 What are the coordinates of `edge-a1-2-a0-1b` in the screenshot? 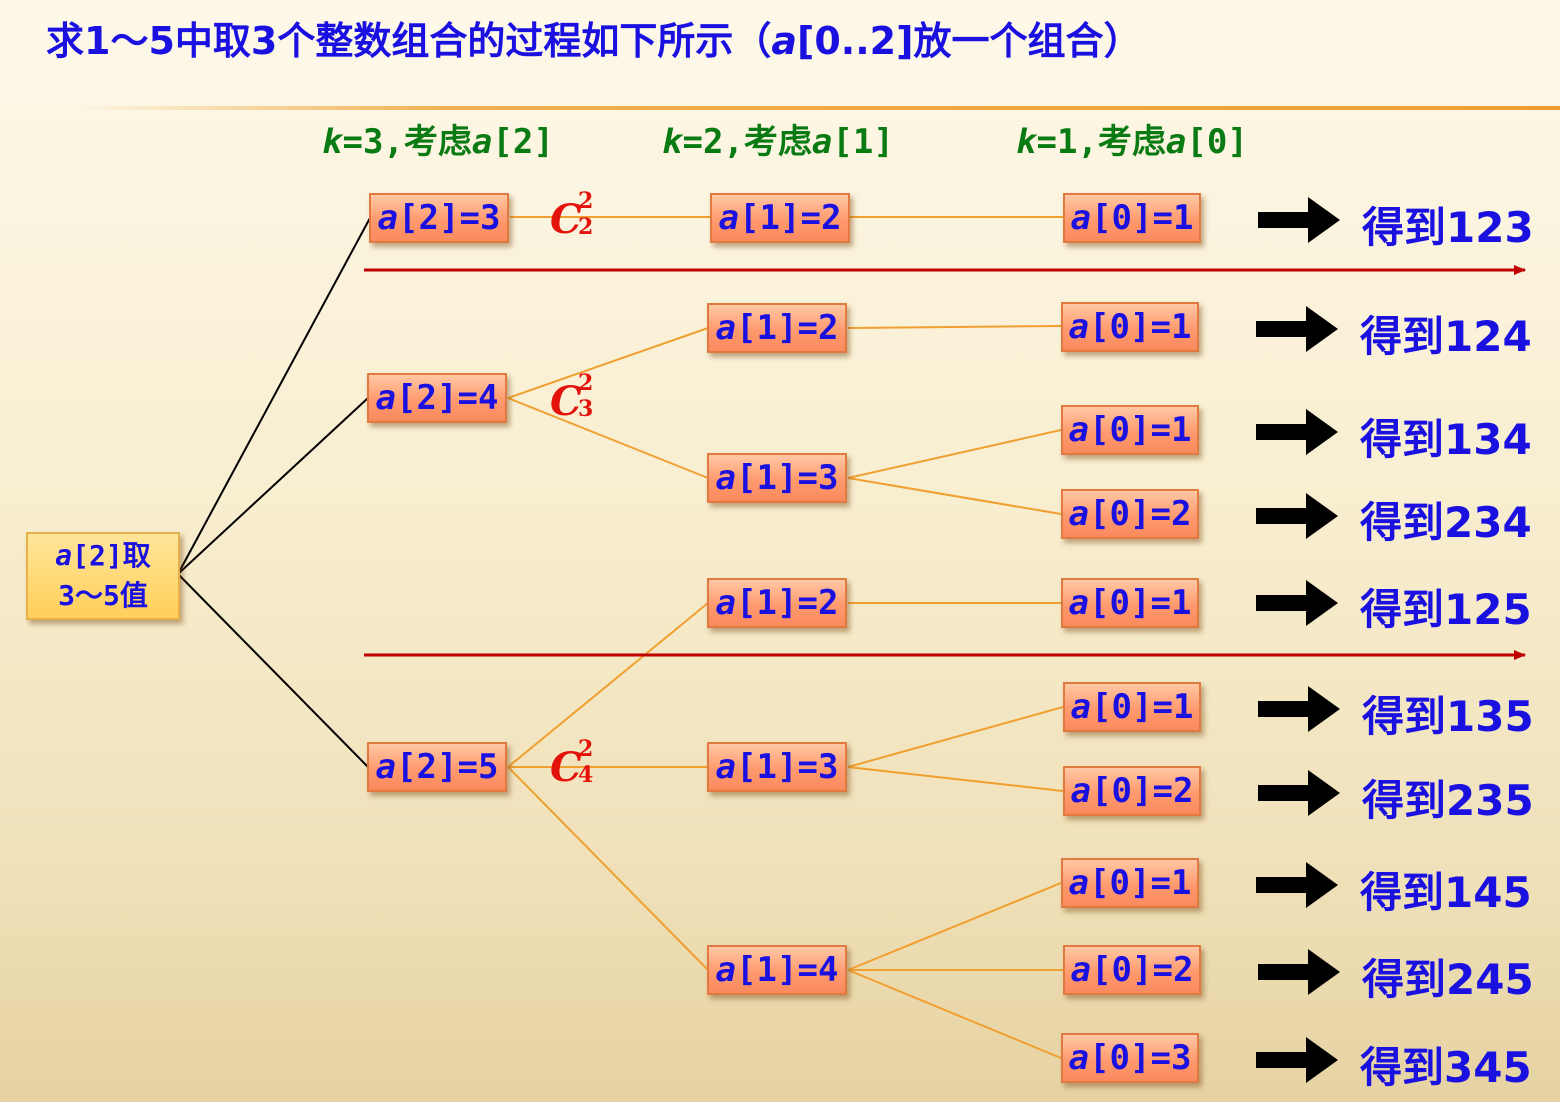 It's located at (954, 327).